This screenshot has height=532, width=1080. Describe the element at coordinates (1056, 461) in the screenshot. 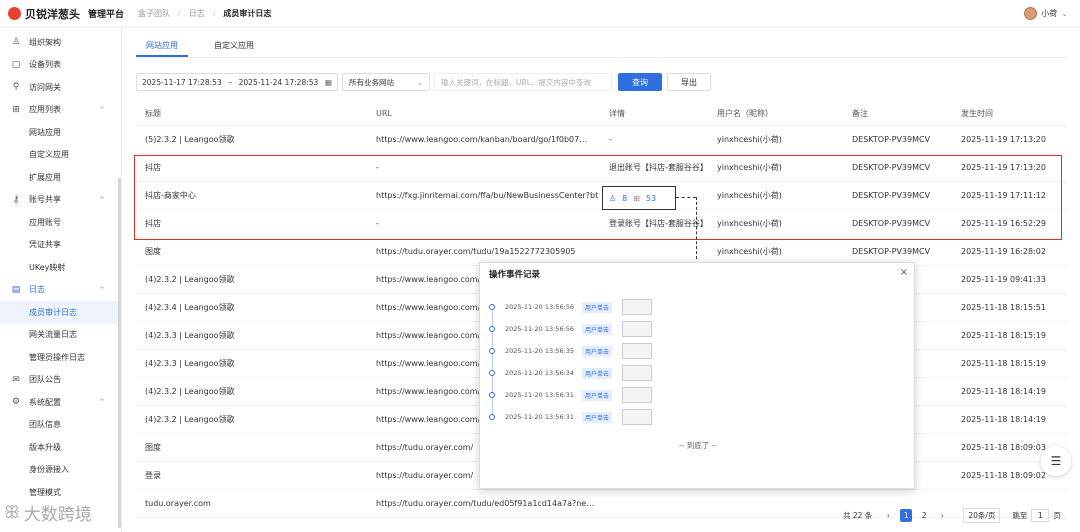

I see `list-menu-button: ☰` at that location.